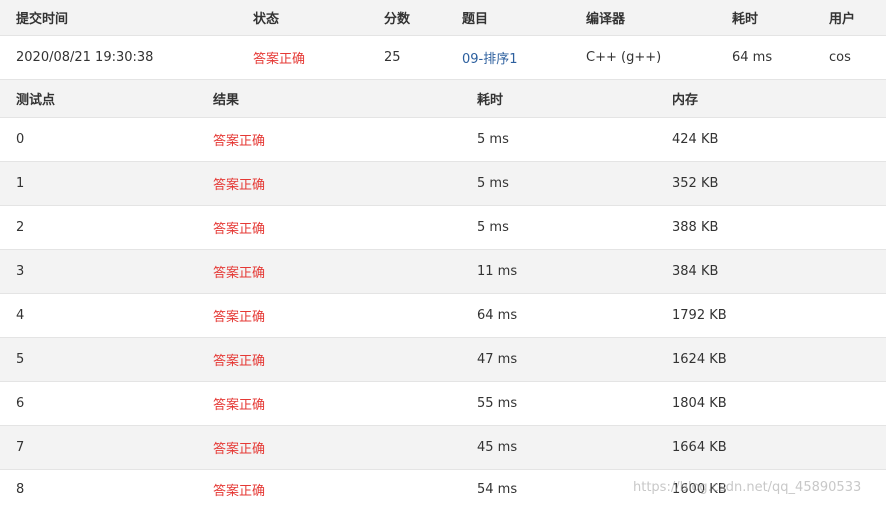  What do you see at coordinates (443, 140) in the screenshot?
I see `table-row: 0 答案正确 5 ms 424 KB` at bounding box center [443, 140].